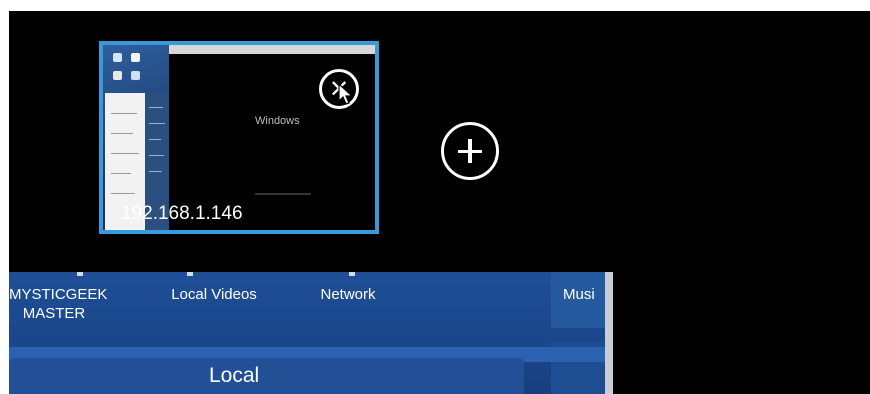 This screenshot has height=394, width=870. What do you see at coordinates (58, 304) in the screenshot?
I see `nav-item-mysticgeek-master: MYSTICGEEK MASTER` at bounding box center [58, 304].